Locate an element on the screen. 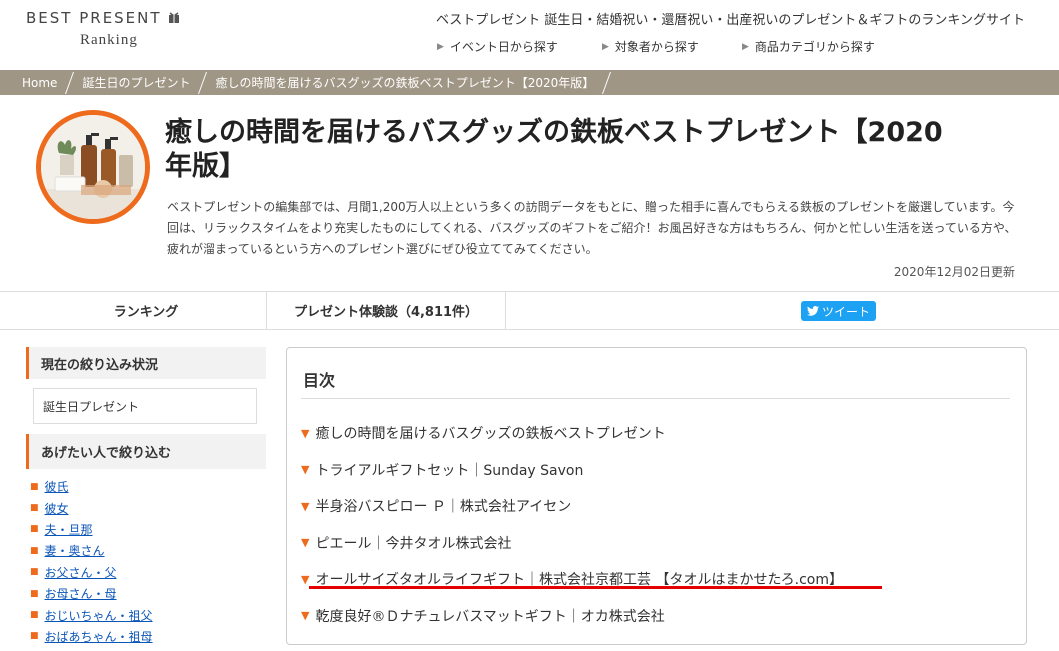 The height and width of the screenshot is (651, 1059). highlight-underline is located at coordinates (595, 587).